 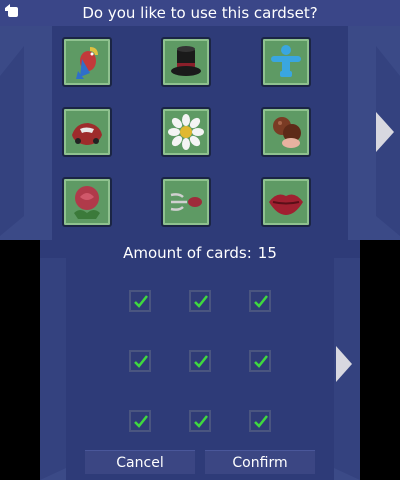 I want to click on left-panel-shading, so click(x=12, y=141).